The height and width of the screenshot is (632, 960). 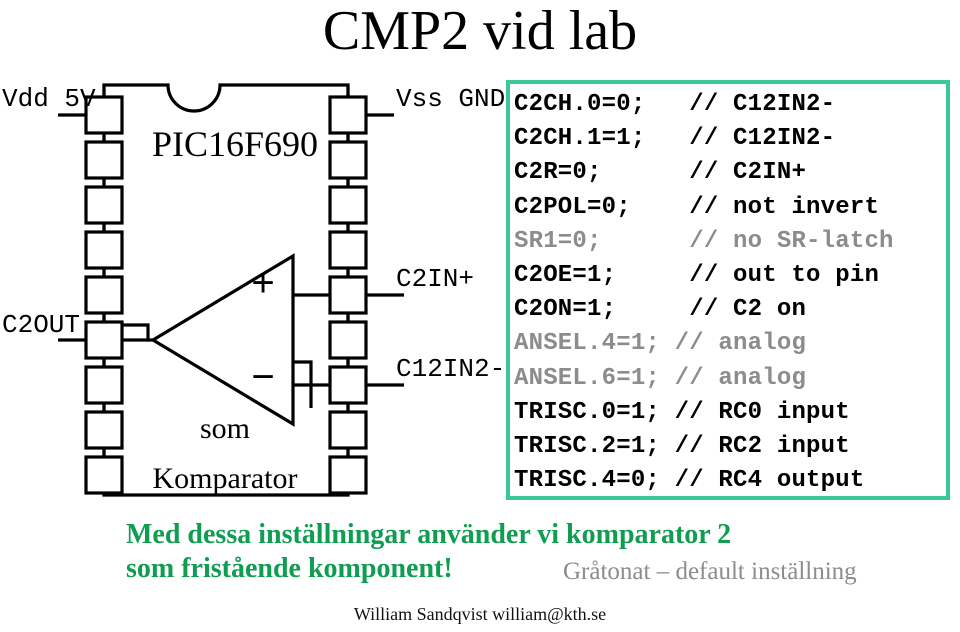 I want to click on code-line: C2POL=0; // not invert, so click(x=697, y=207).